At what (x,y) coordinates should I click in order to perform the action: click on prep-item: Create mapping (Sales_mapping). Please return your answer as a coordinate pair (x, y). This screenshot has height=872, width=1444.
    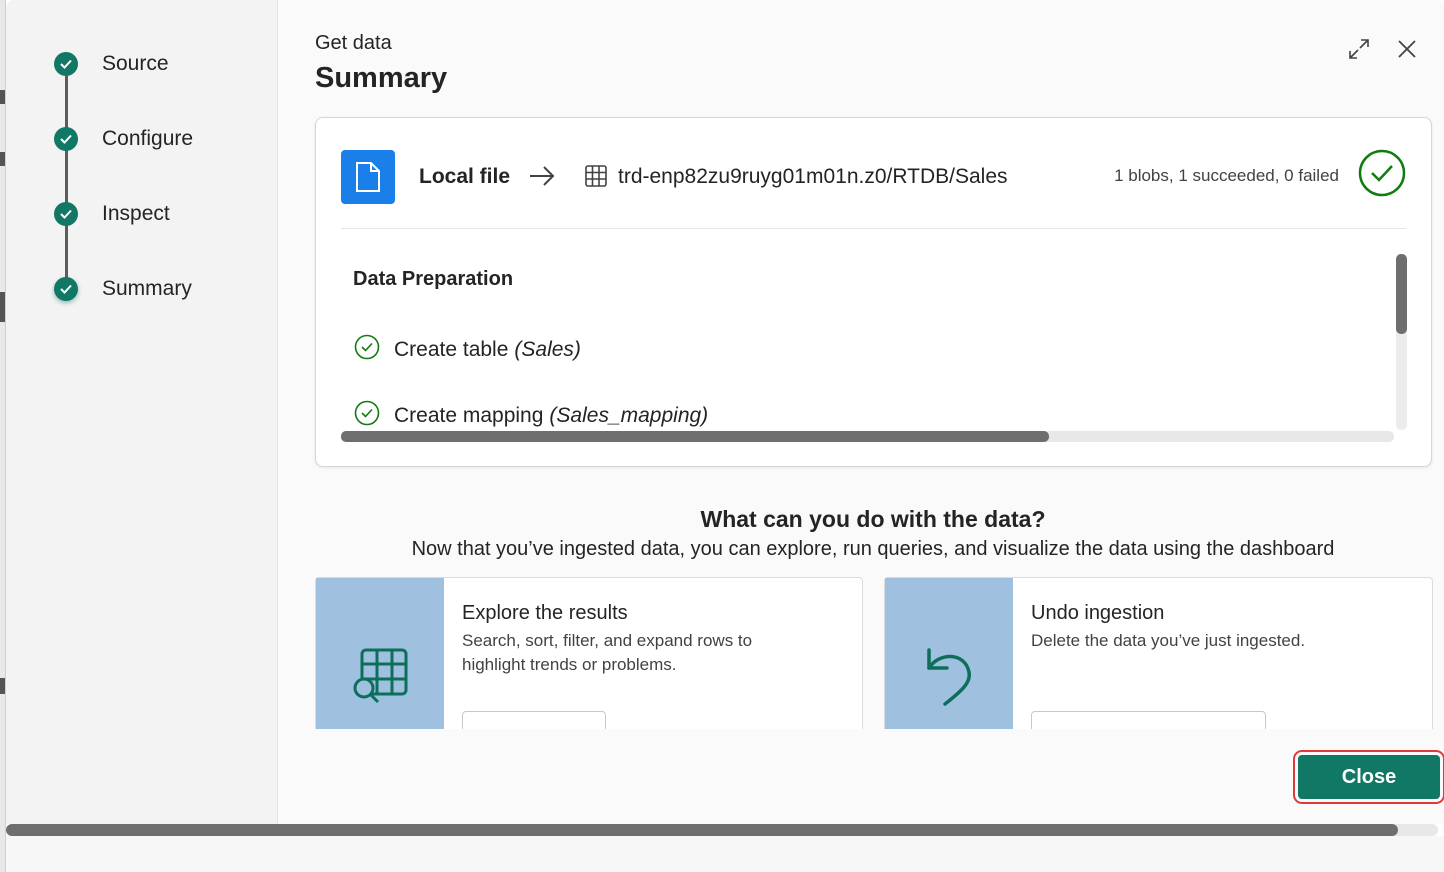
    Looking at the image, I should click on (531, 416).